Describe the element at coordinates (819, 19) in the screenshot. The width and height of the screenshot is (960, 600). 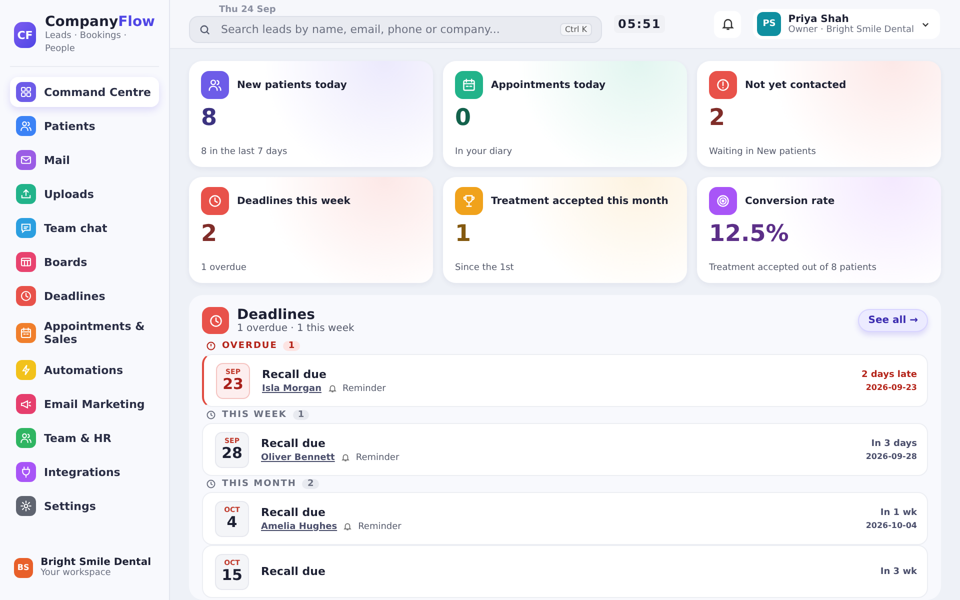
I see `user-name: Priya Shah` at that location.